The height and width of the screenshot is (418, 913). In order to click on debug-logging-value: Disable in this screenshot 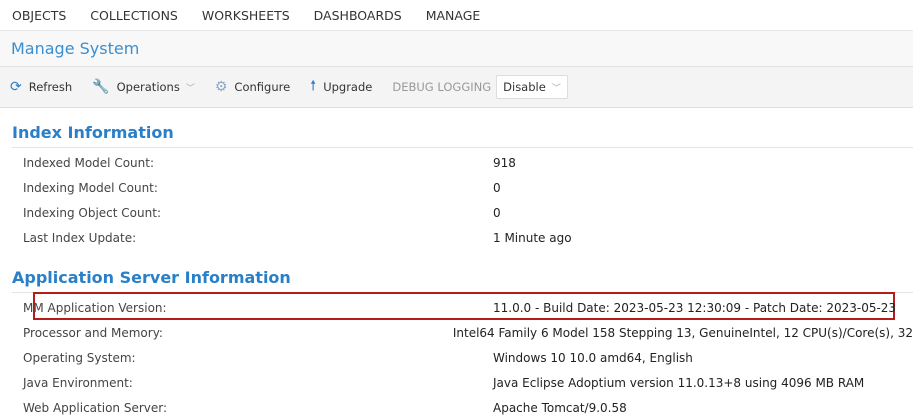, I will do `click(524, 87)`.